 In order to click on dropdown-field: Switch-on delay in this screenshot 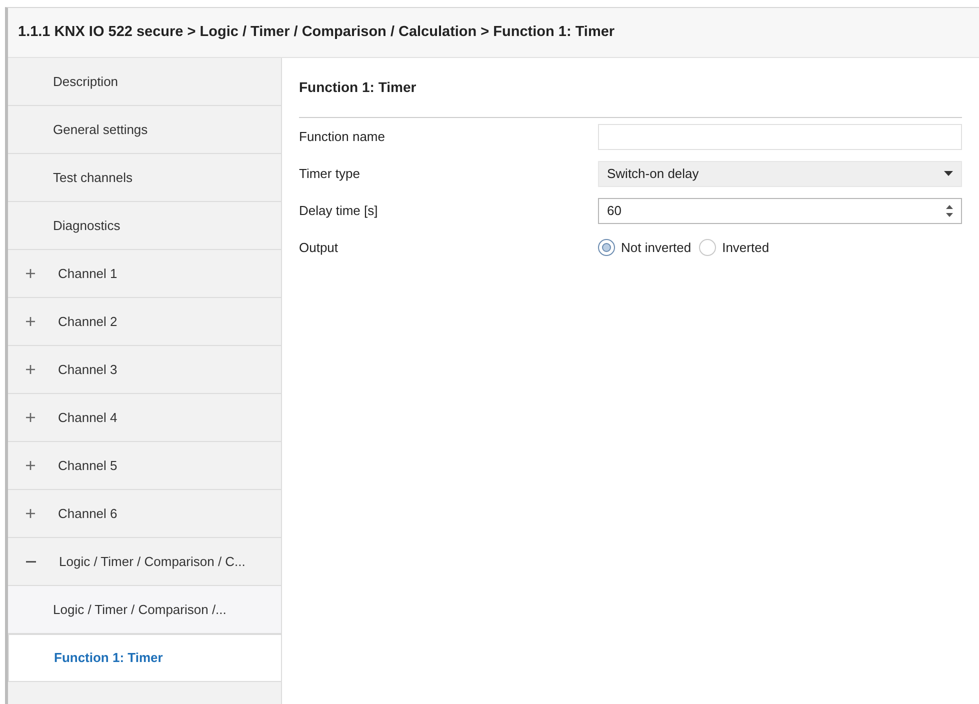, I will do `click(780, 173)`.